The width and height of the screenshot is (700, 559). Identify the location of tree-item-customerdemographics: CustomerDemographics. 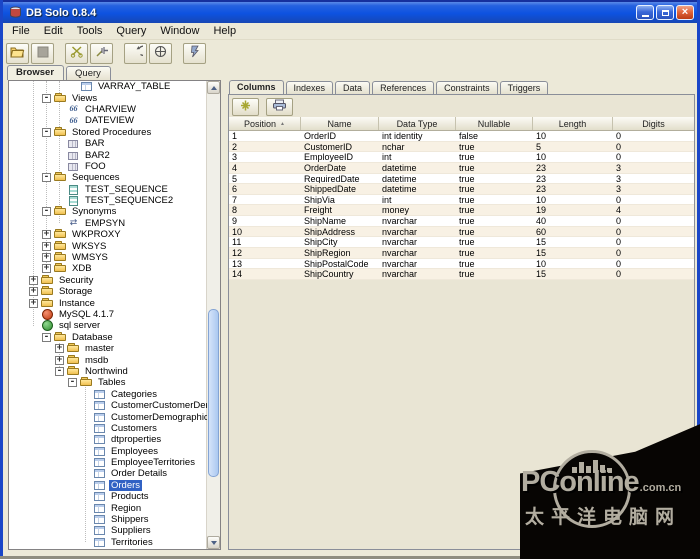
(108, 417).